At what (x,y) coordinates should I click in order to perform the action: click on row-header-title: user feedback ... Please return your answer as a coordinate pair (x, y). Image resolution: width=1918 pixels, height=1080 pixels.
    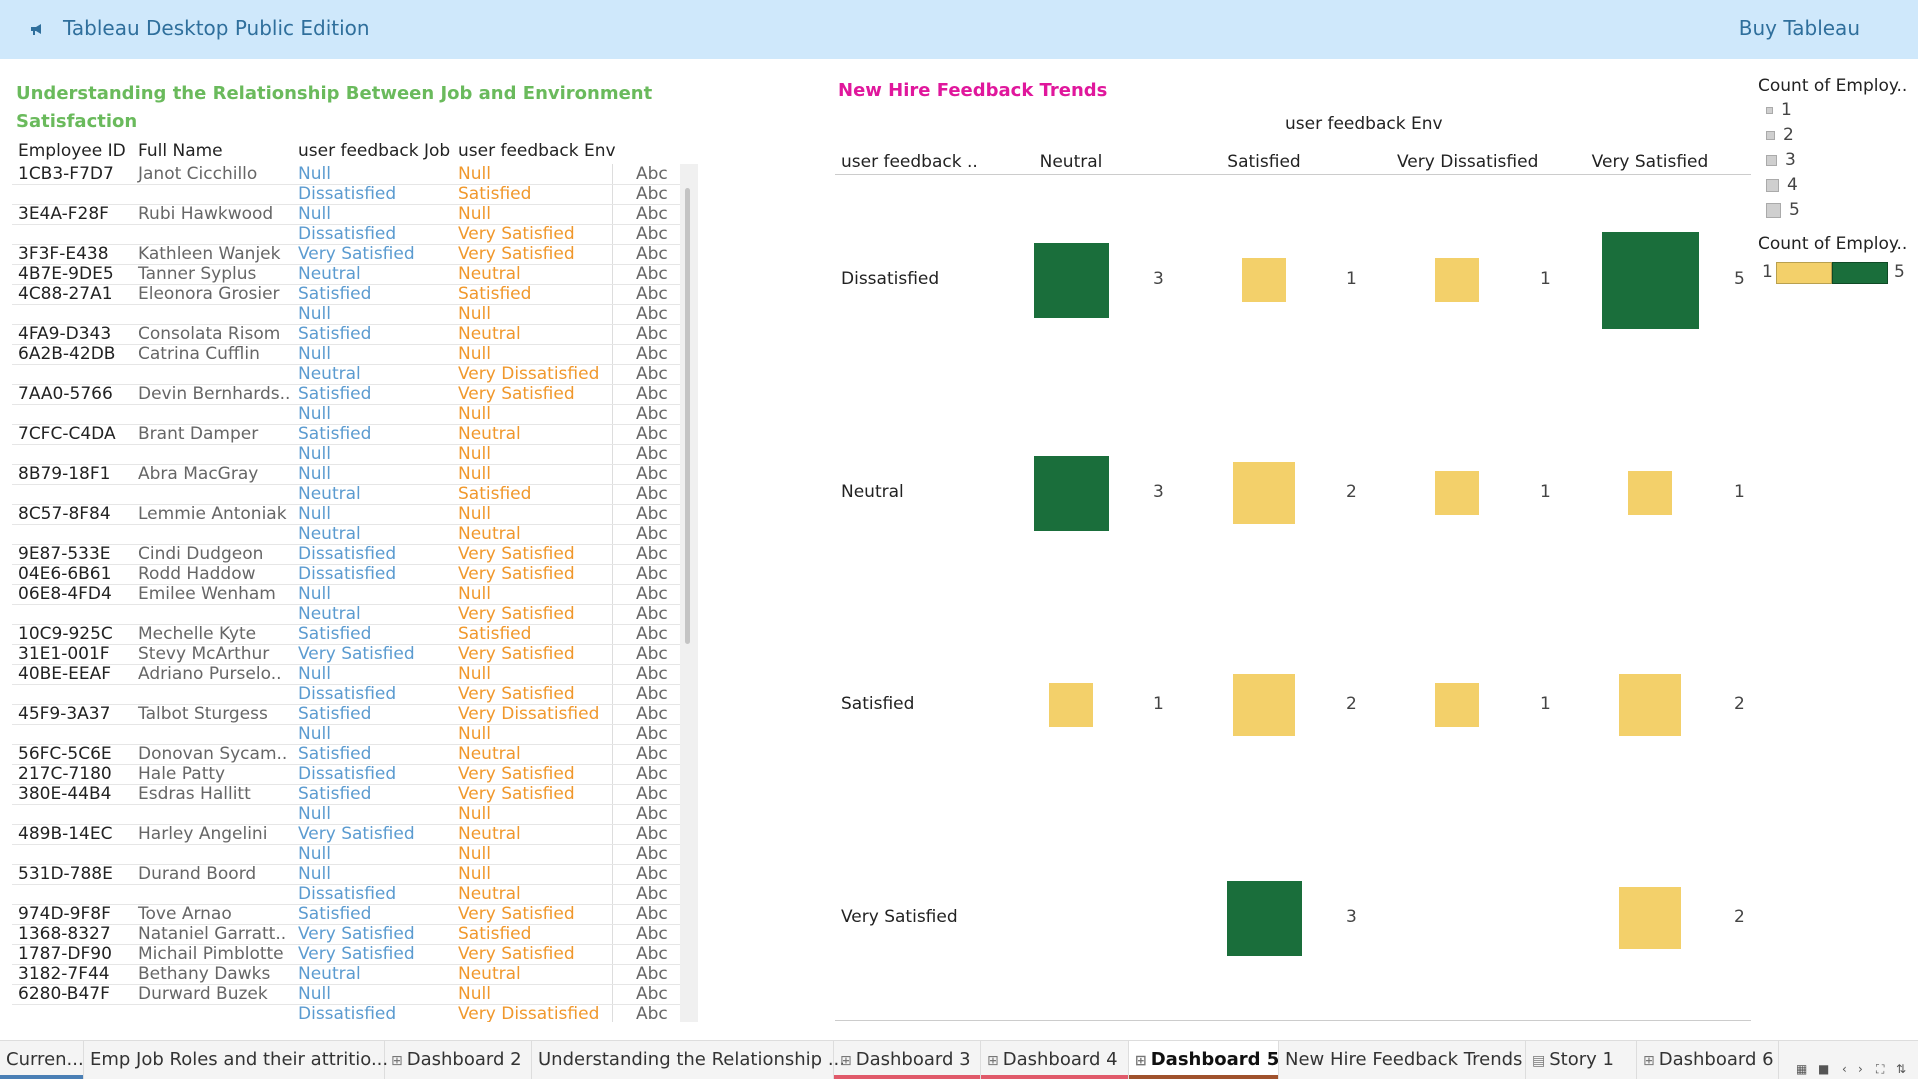
    Looking at the image, I should click on (909, 162).